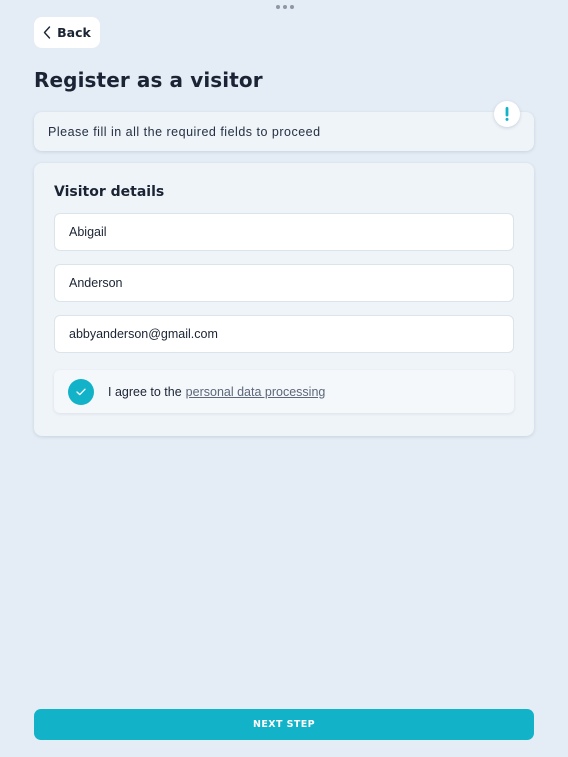 This screenshot has height=757, width=568. I want to click on consent-checkbox, so click(81, 391).